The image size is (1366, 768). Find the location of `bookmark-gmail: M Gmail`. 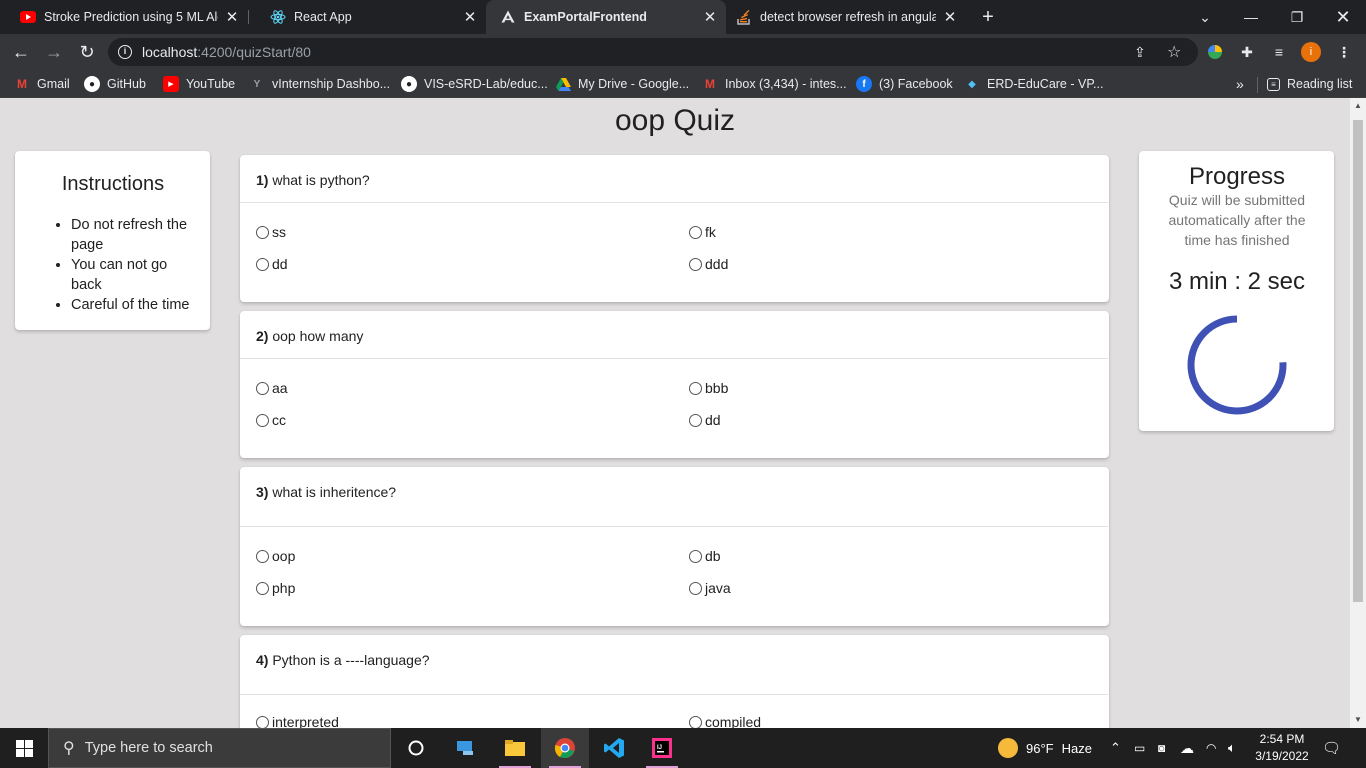

bookmark-gmail: M Gmail is located at coordinates (42, 84).